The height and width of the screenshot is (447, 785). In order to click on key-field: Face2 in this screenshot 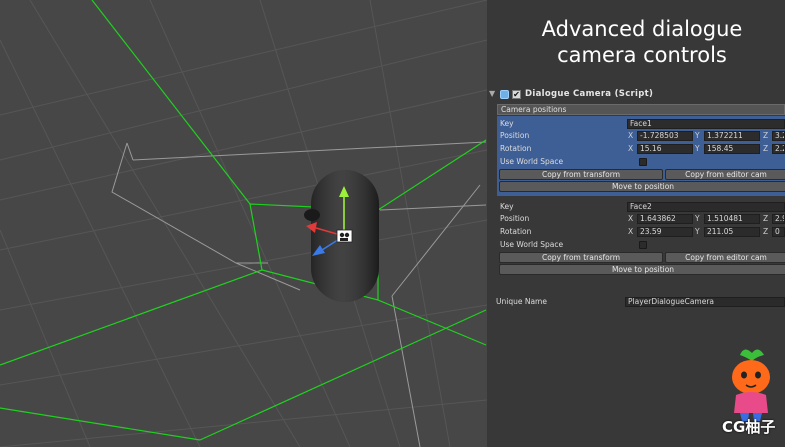, I will do `click(706, 207)`.